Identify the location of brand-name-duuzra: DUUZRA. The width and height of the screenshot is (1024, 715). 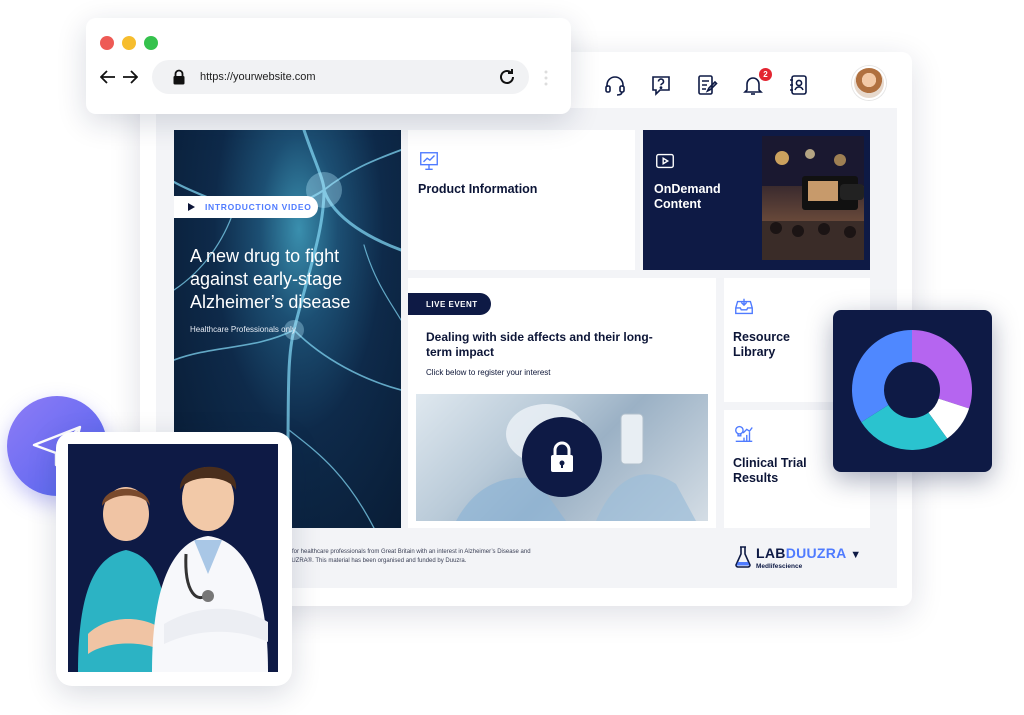
(816, 553).